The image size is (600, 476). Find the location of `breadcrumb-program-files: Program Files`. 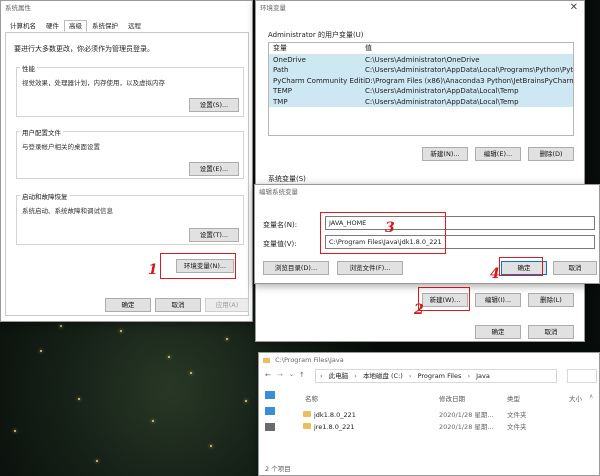

breadcrumb-program-files: Program Files is located at coordinates (440, 376).